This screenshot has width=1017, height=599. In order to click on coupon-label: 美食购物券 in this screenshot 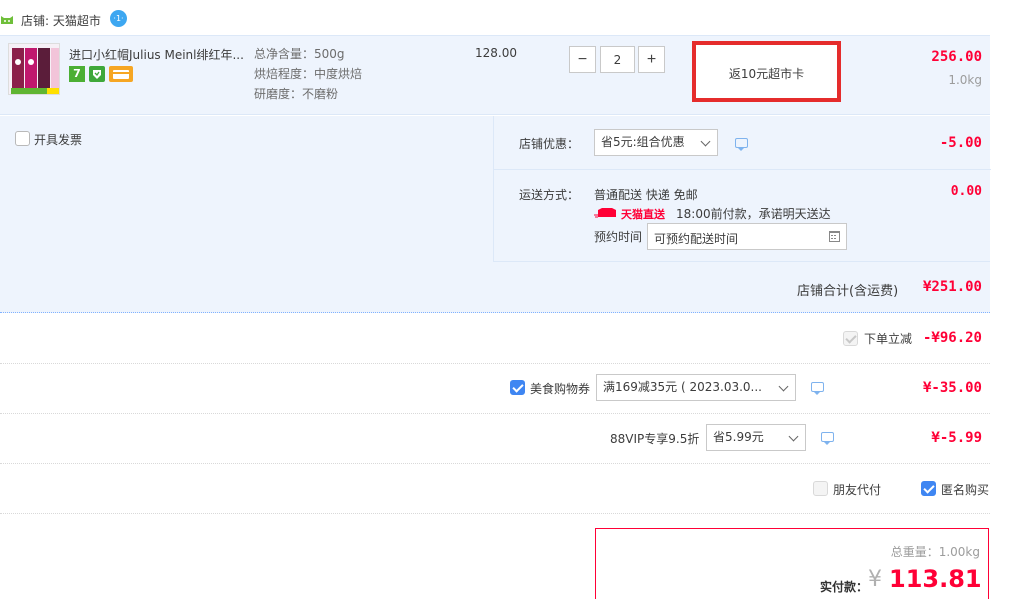, I will do `click(560, 389)`.